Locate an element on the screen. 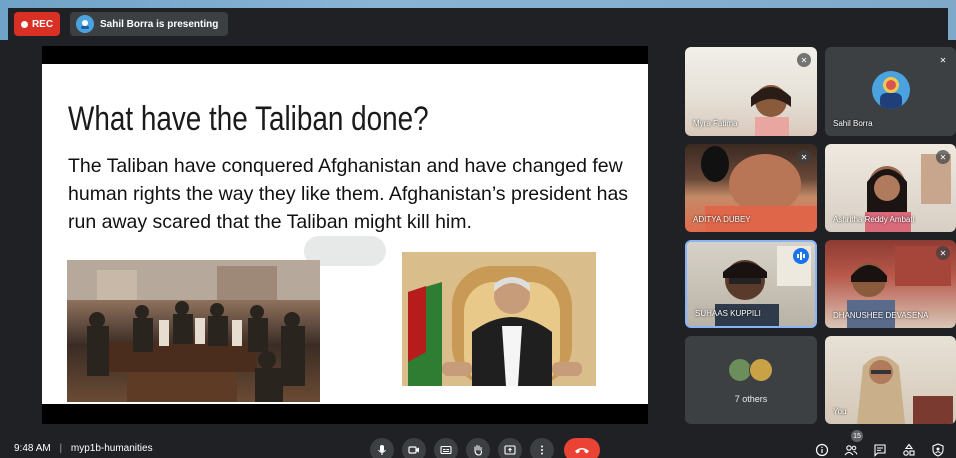 Image resolution: width=956 pixels, height=458 pixels. raise-hand-button is located at coordinates (478, 448).